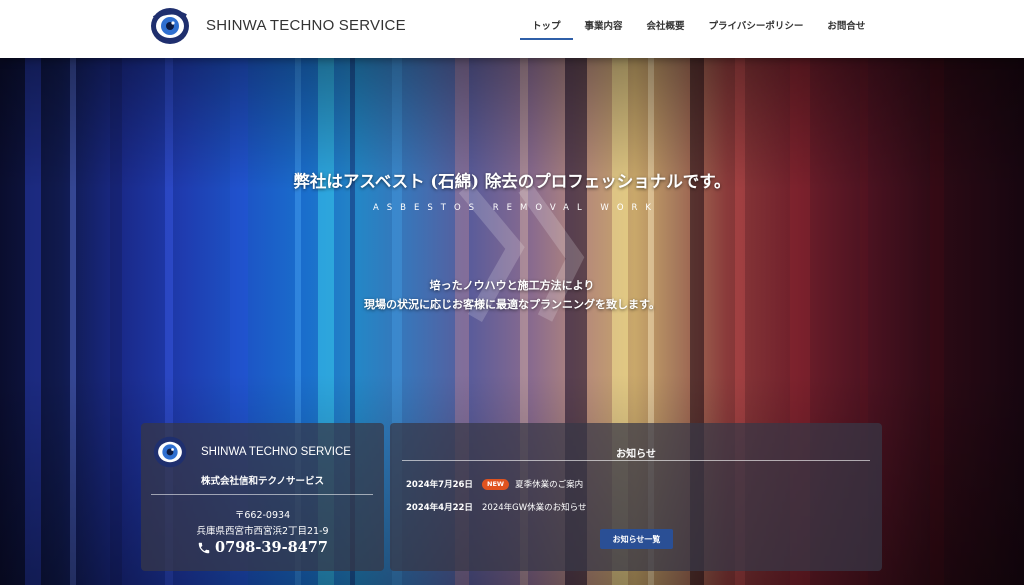 This screenshot has height=585, width=1024. What do you see at coordinates (439, 508) in the screenshot?
I see `news-date: 2024年4月22日` at bounding box center [439, 508].